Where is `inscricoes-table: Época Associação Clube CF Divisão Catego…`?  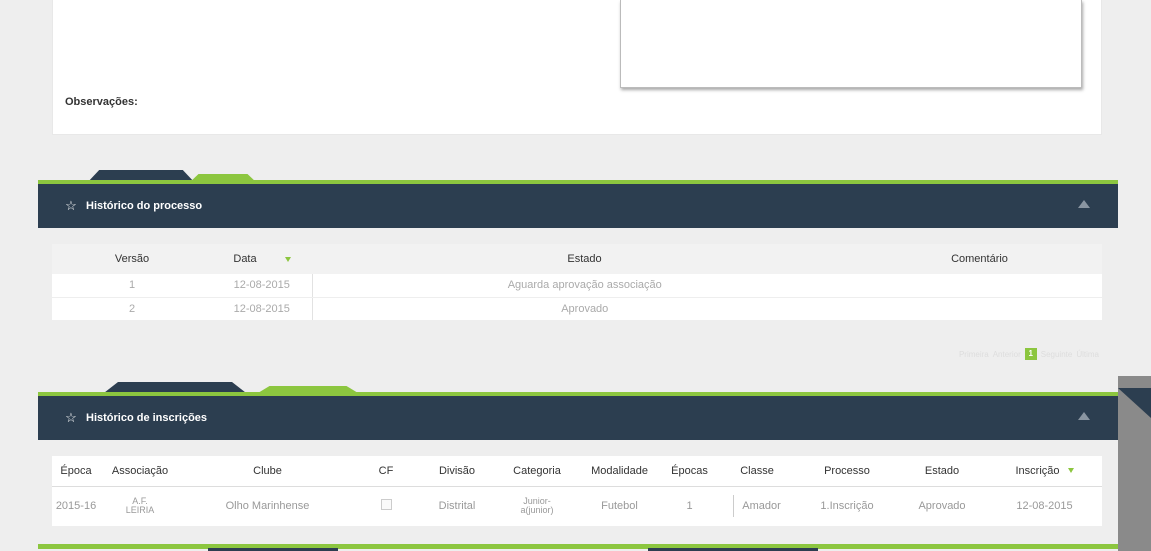
inscricoes-table: Época Associação Clube CF Divisão Catego… is located at coordinates (577, 491).